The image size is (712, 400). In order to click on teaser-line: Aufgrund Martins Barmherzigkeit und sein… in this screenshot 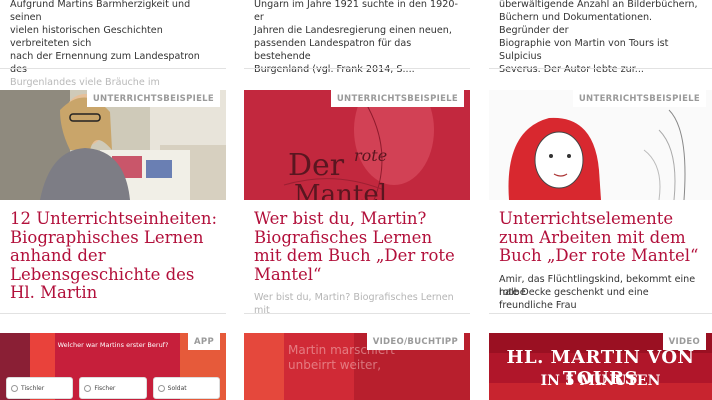, I will do `click(100, 11)`.